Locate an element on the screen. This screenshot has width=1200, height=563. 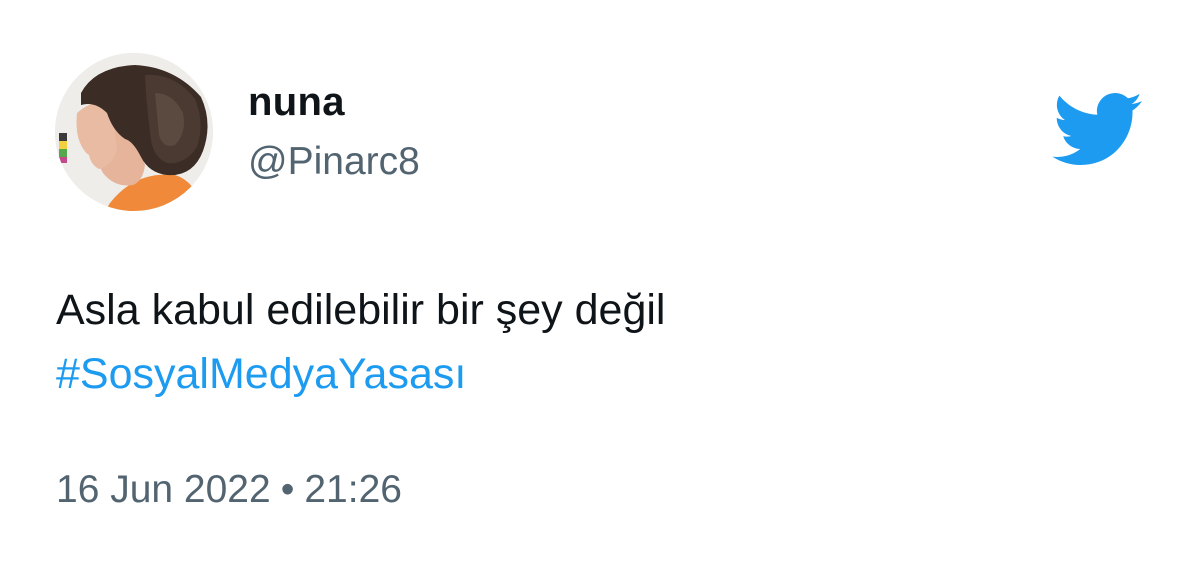
avatar-photo is located at coordinates (134, 132).